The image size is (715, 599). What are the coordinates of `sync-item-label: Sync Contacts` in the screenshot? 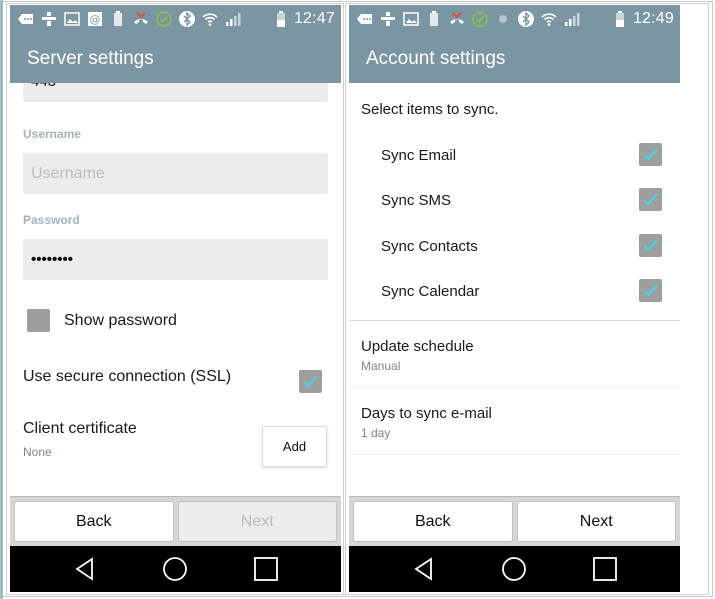 It's located at (429, 246).